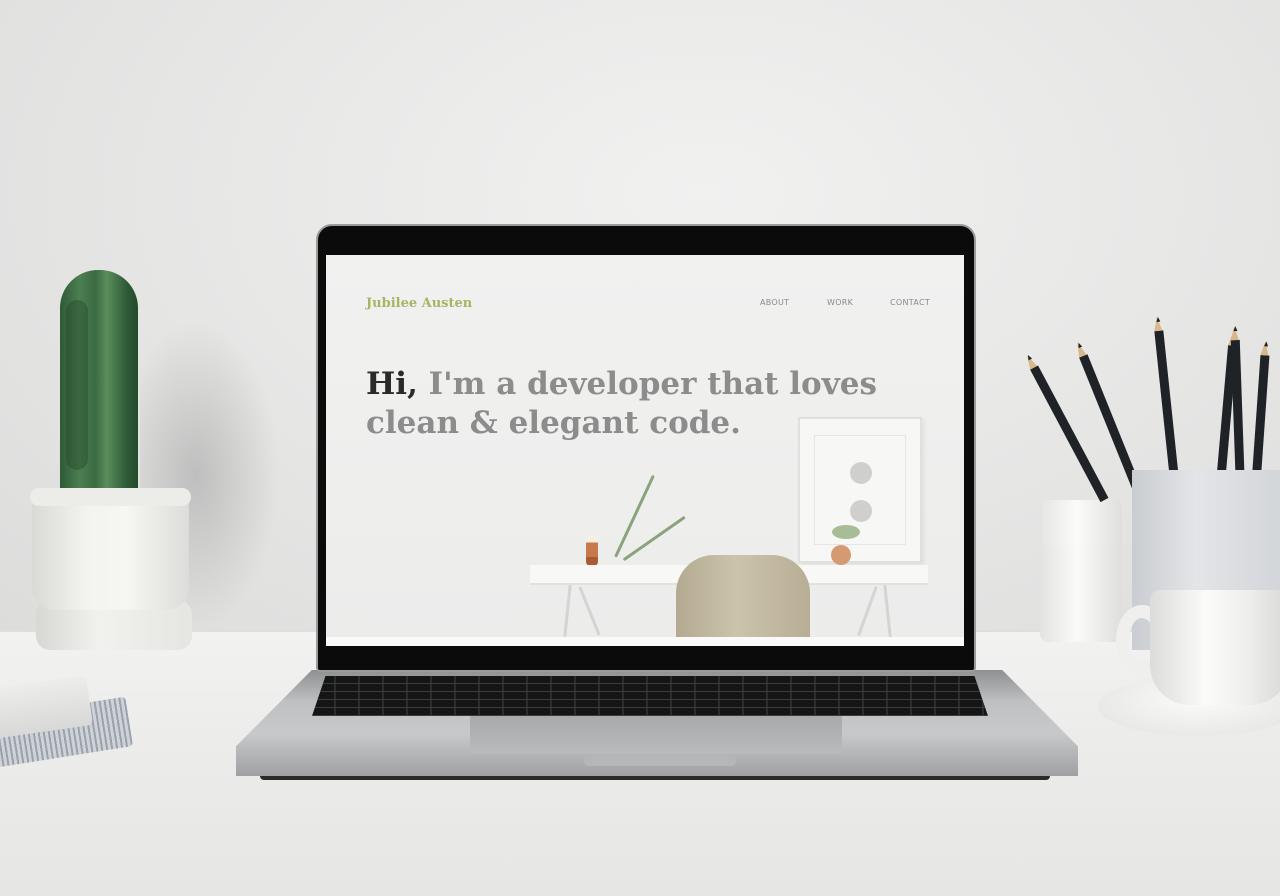 Image resolution: width=1280 pixels, height=896 pixels. Describe the element at coordinates (743, 600) in the screenshot. I see `beige-chair` at that location.